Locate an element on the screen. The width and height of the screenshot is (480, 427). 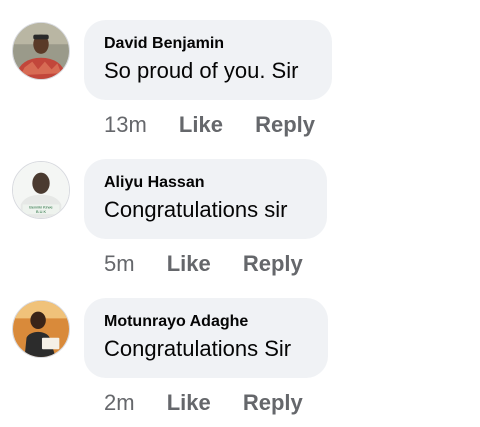
comment-timestamp: 5m is located at coordinates (119, 263).